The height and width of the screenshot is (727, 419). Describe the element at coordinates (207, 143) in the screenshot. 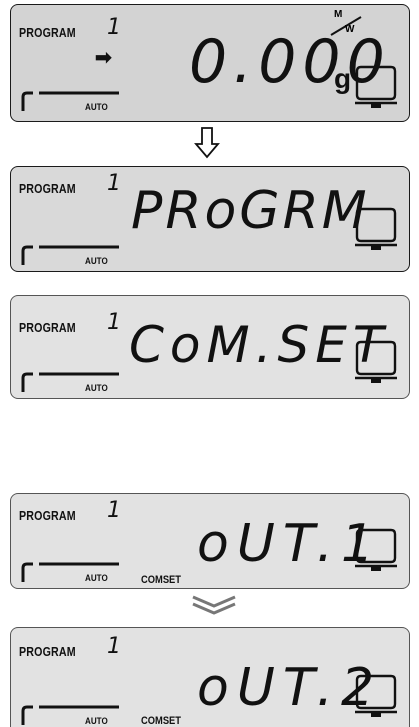

I see `down-arrow-icon` at that location.